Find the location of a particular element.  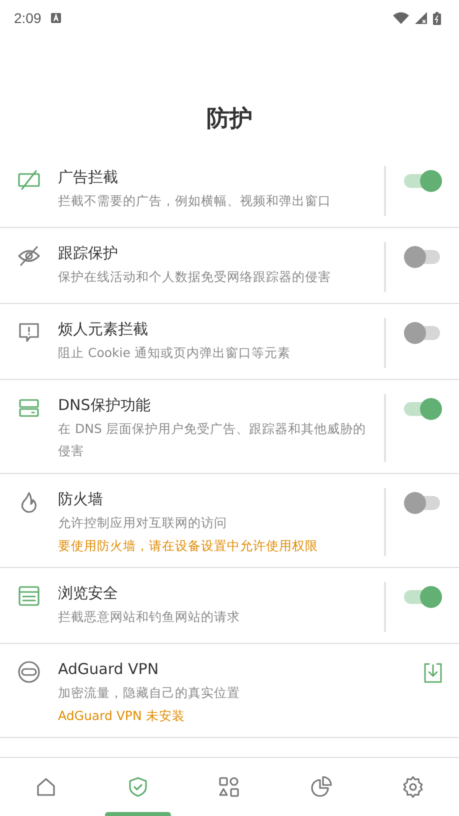

protection-row: DNS保护功能 在 DNS 层面保护用户免受广告、跟踪器和其他威胁的侵害 is located at coordinates (229, 427).